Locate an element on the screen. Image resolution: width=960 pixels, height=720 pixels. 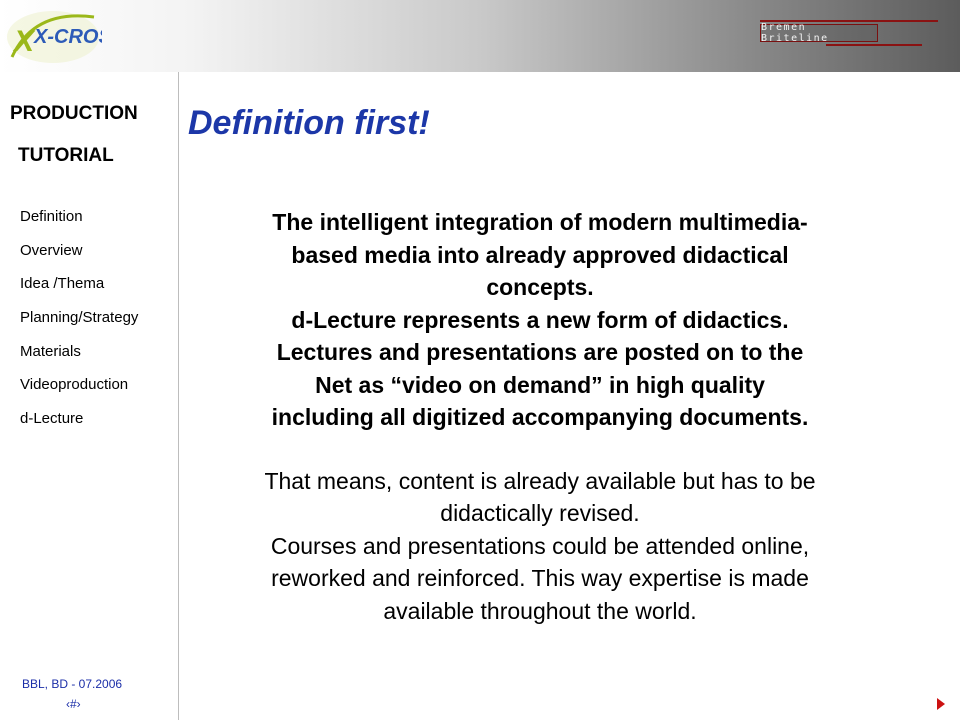
svg-text: X is located at coordinates (24, 41).